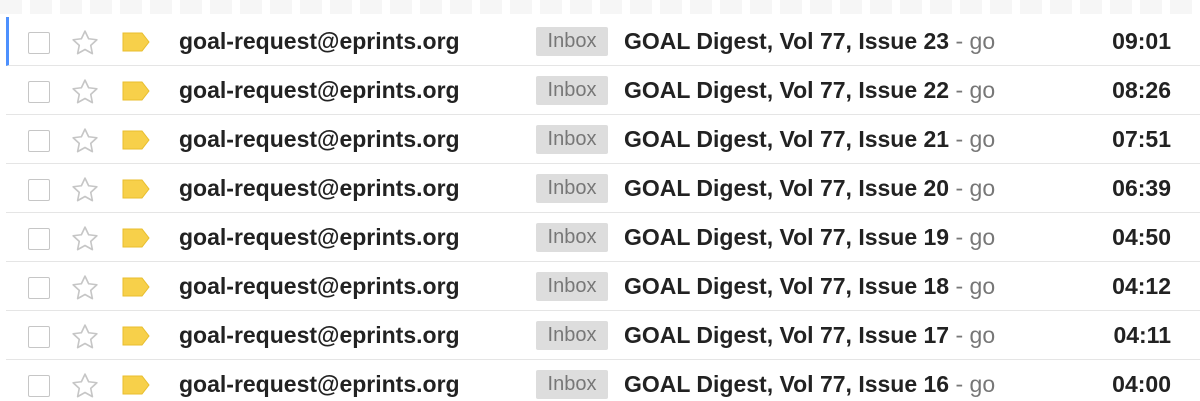  I want to click on subject-text: GOAL Digest, Vol 77, Issue 19, so click(787, 237).